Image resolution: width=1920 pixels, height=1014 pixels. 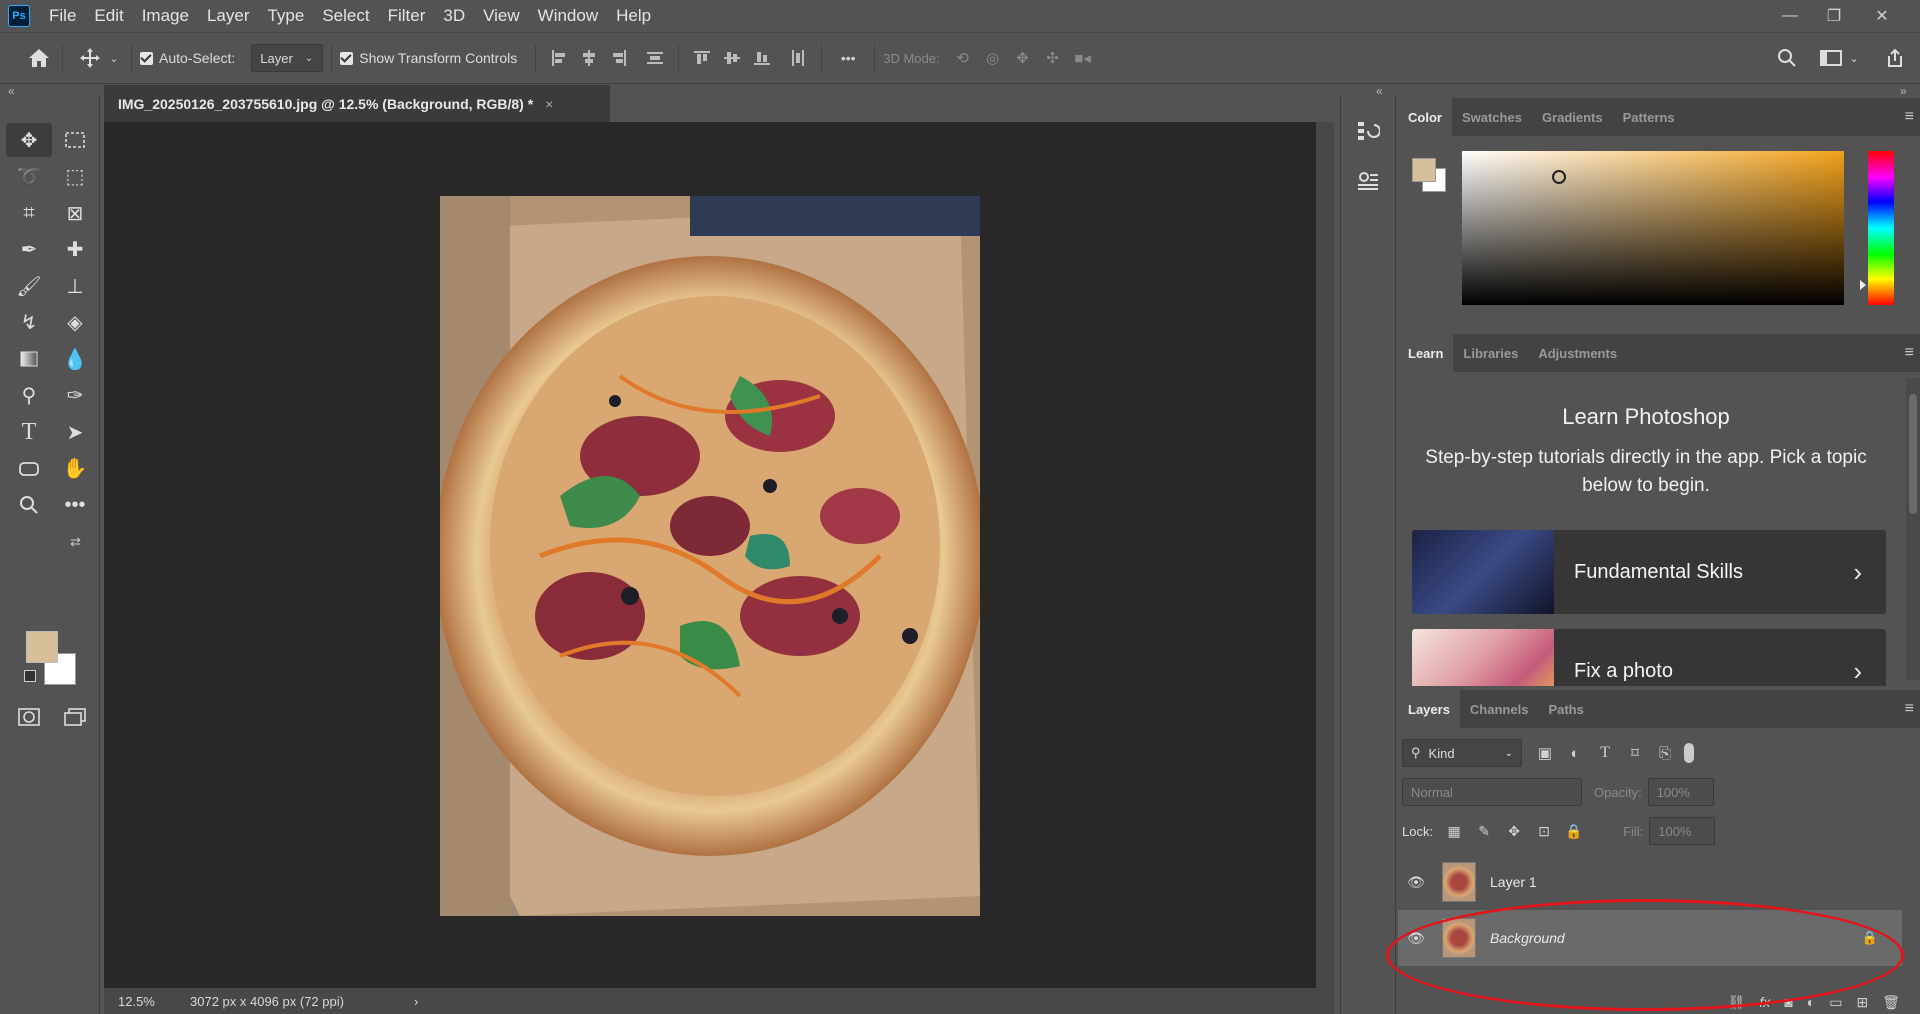 I want to click on tab-color: Color, so click(x=1425, y=117).